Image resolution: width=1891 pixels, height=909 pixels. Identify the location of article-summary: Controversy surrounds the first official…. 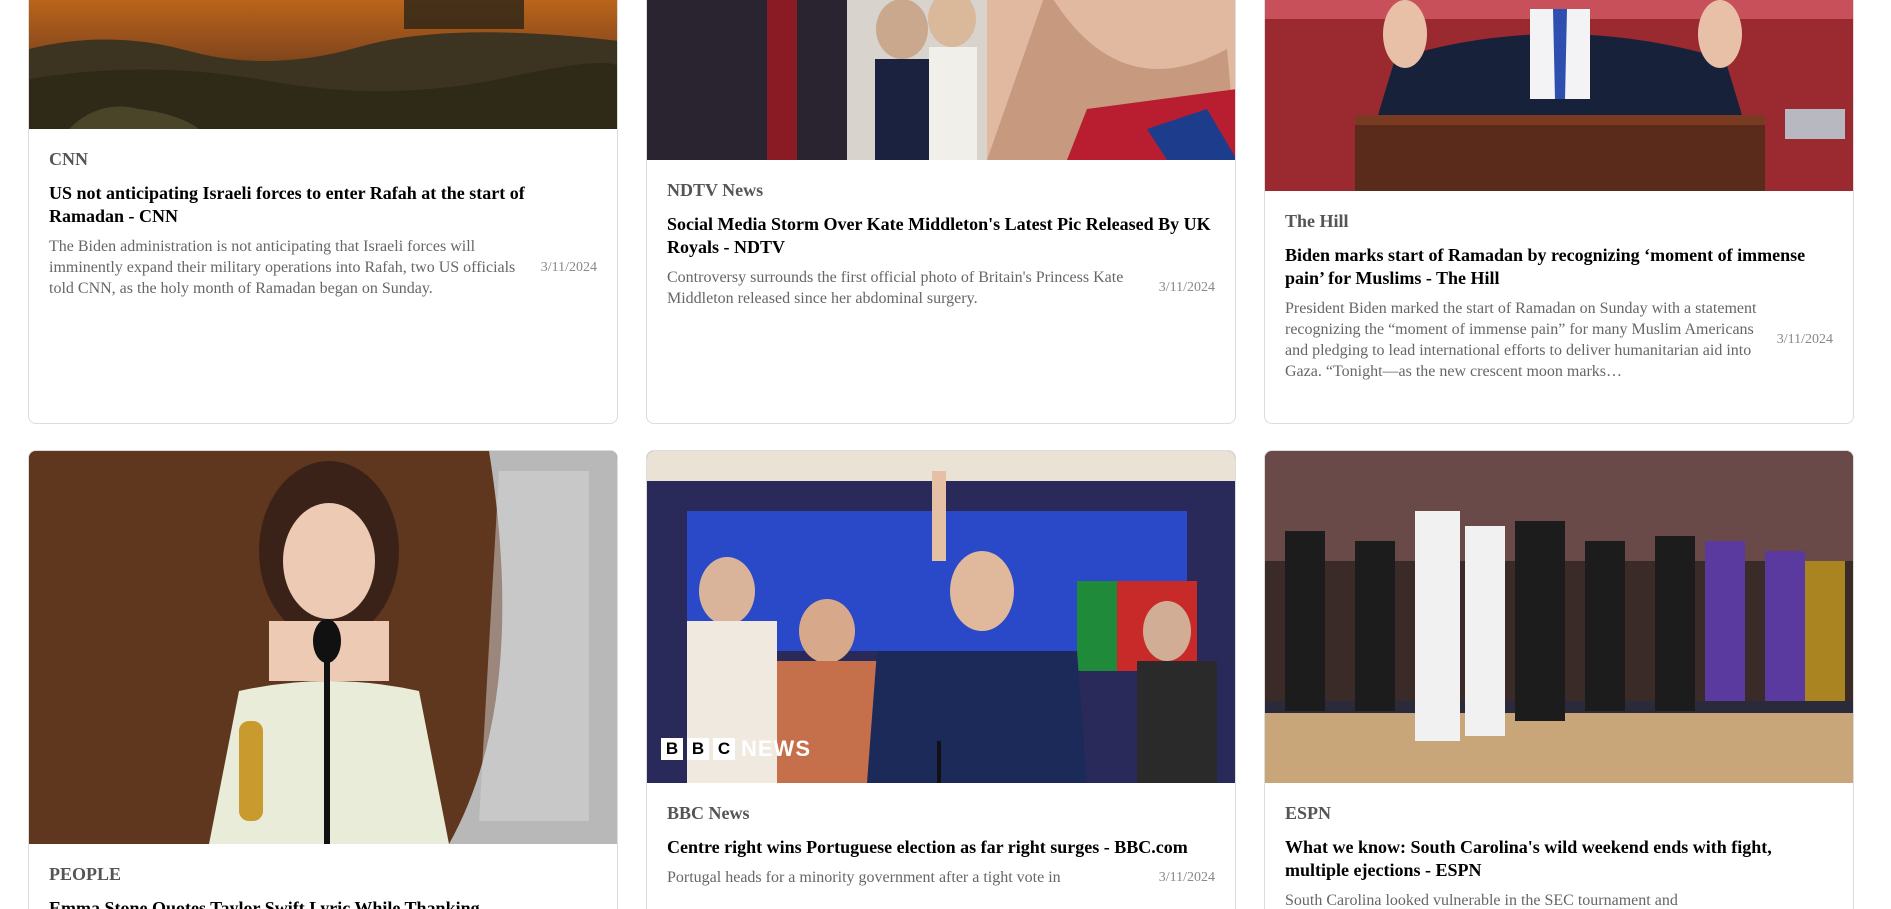
(895, 288).